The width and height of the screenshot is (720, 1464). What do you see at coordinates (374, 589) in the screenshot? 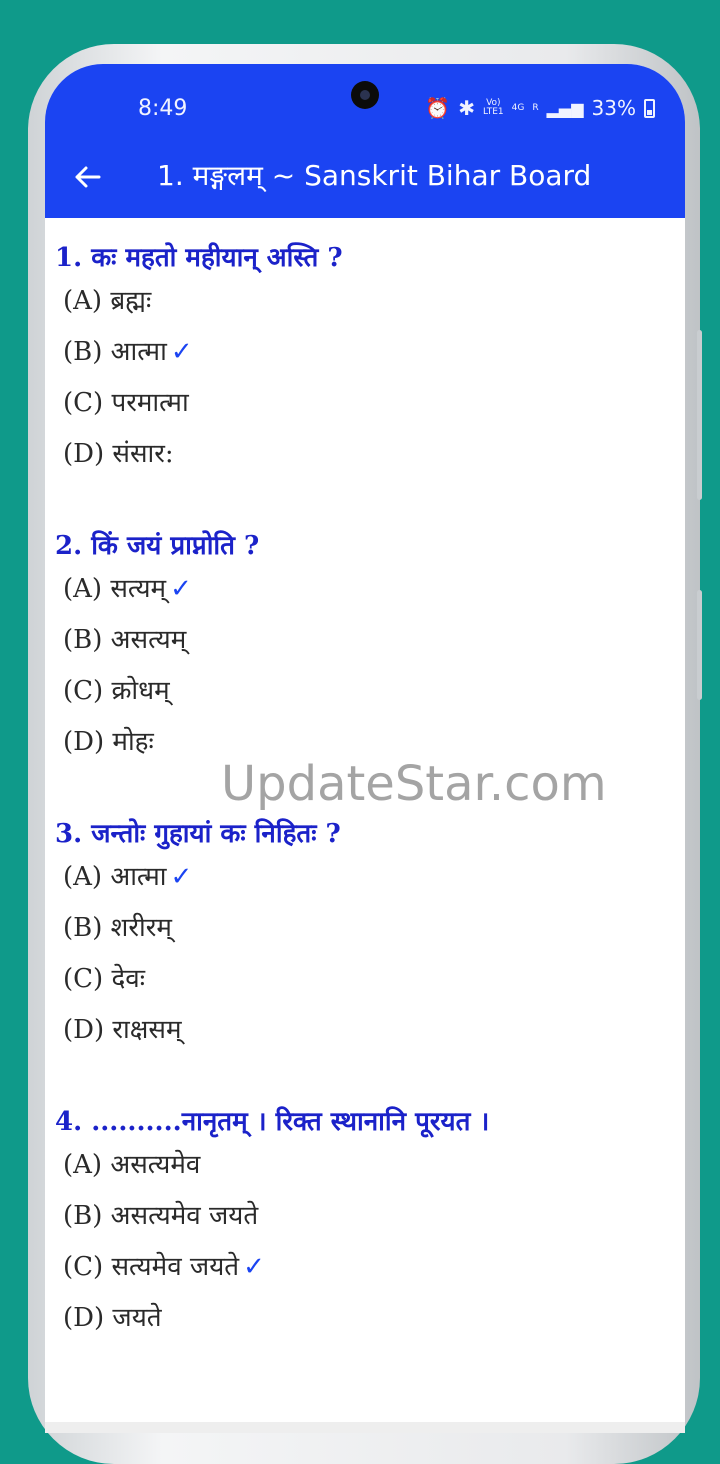
I see `answer-option: (A) सत्यम् ✓` at bounding box center [374, 589].